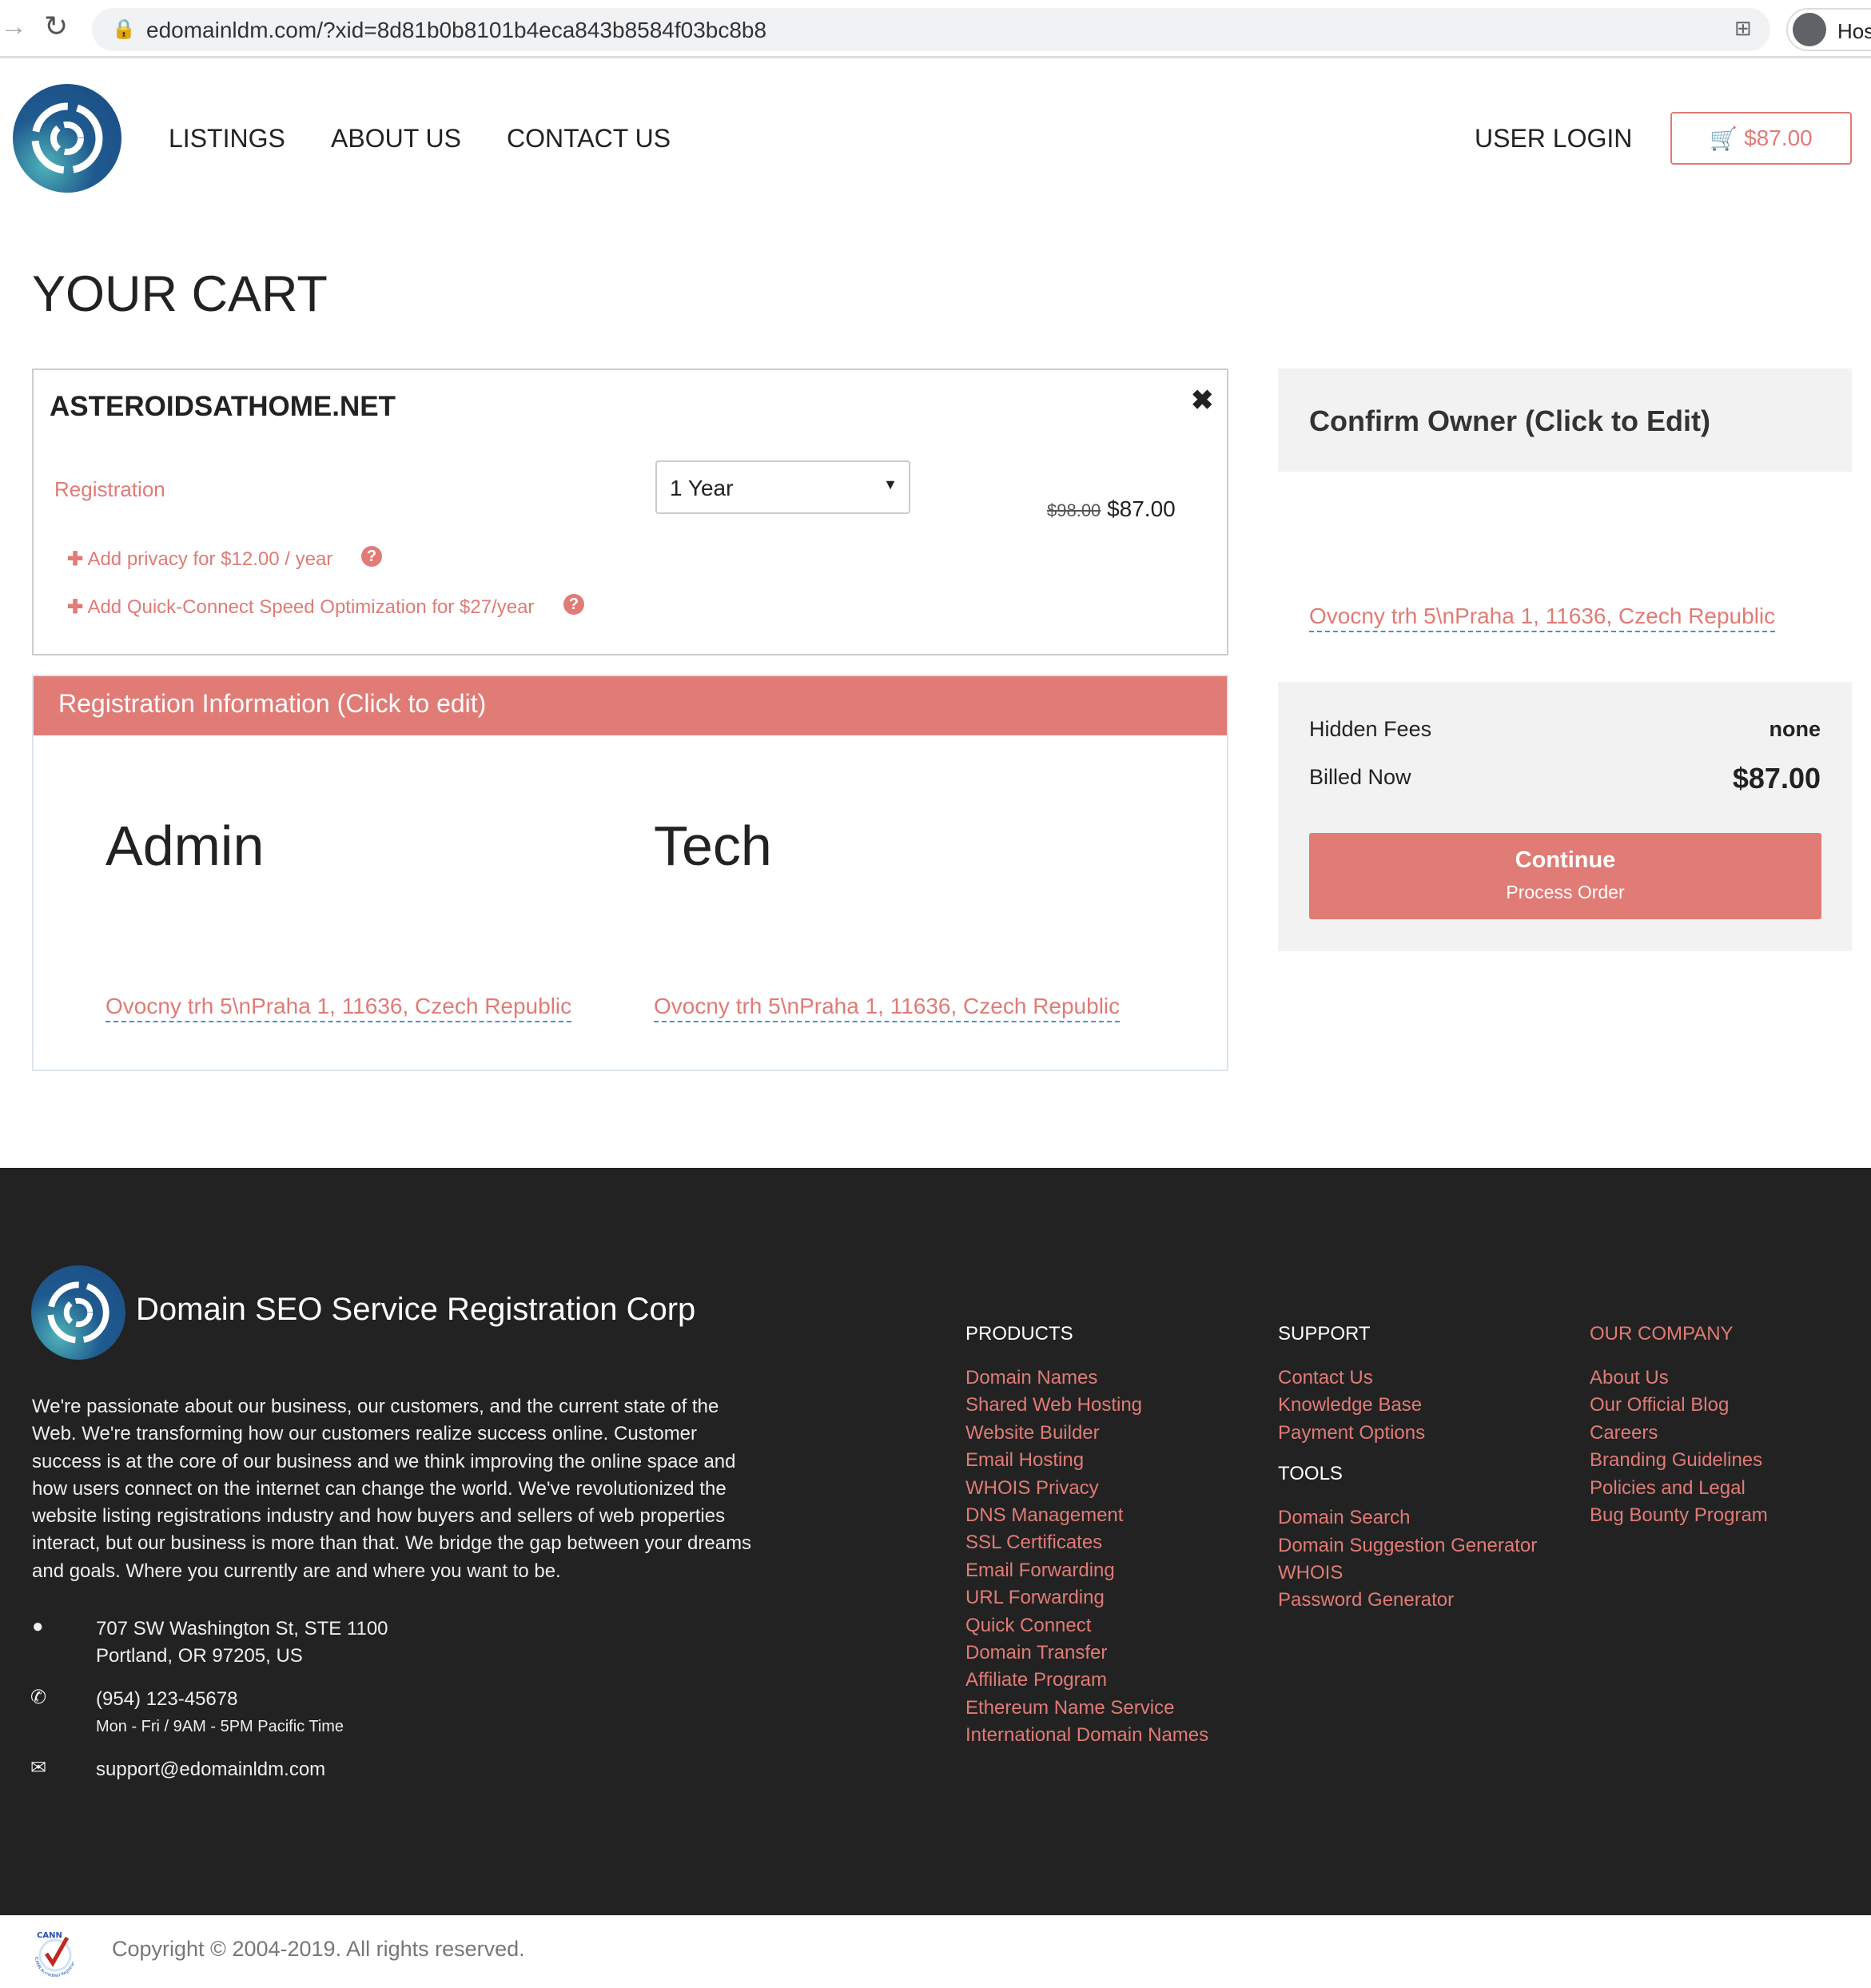  Describe the element at coordinates (1360, 777) in the screenshot. I see `billed-now-label: Billed Now` at that location.